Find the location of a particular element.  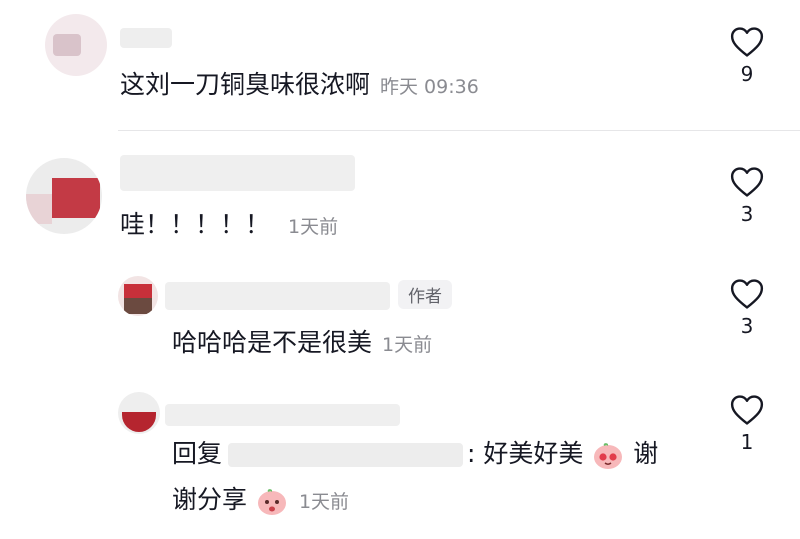

reply-prefix: 回复 is located at coordinates (197, 453).